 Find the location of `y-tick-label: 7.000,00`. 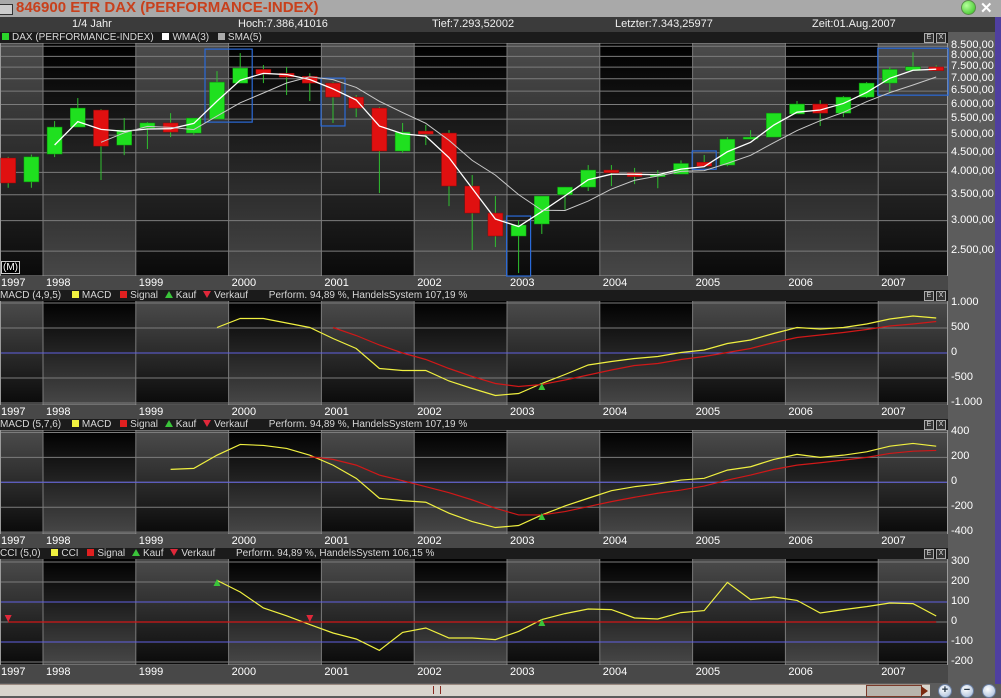

y-tick-label: 7.000,00 is located at coordinates (972, 77).